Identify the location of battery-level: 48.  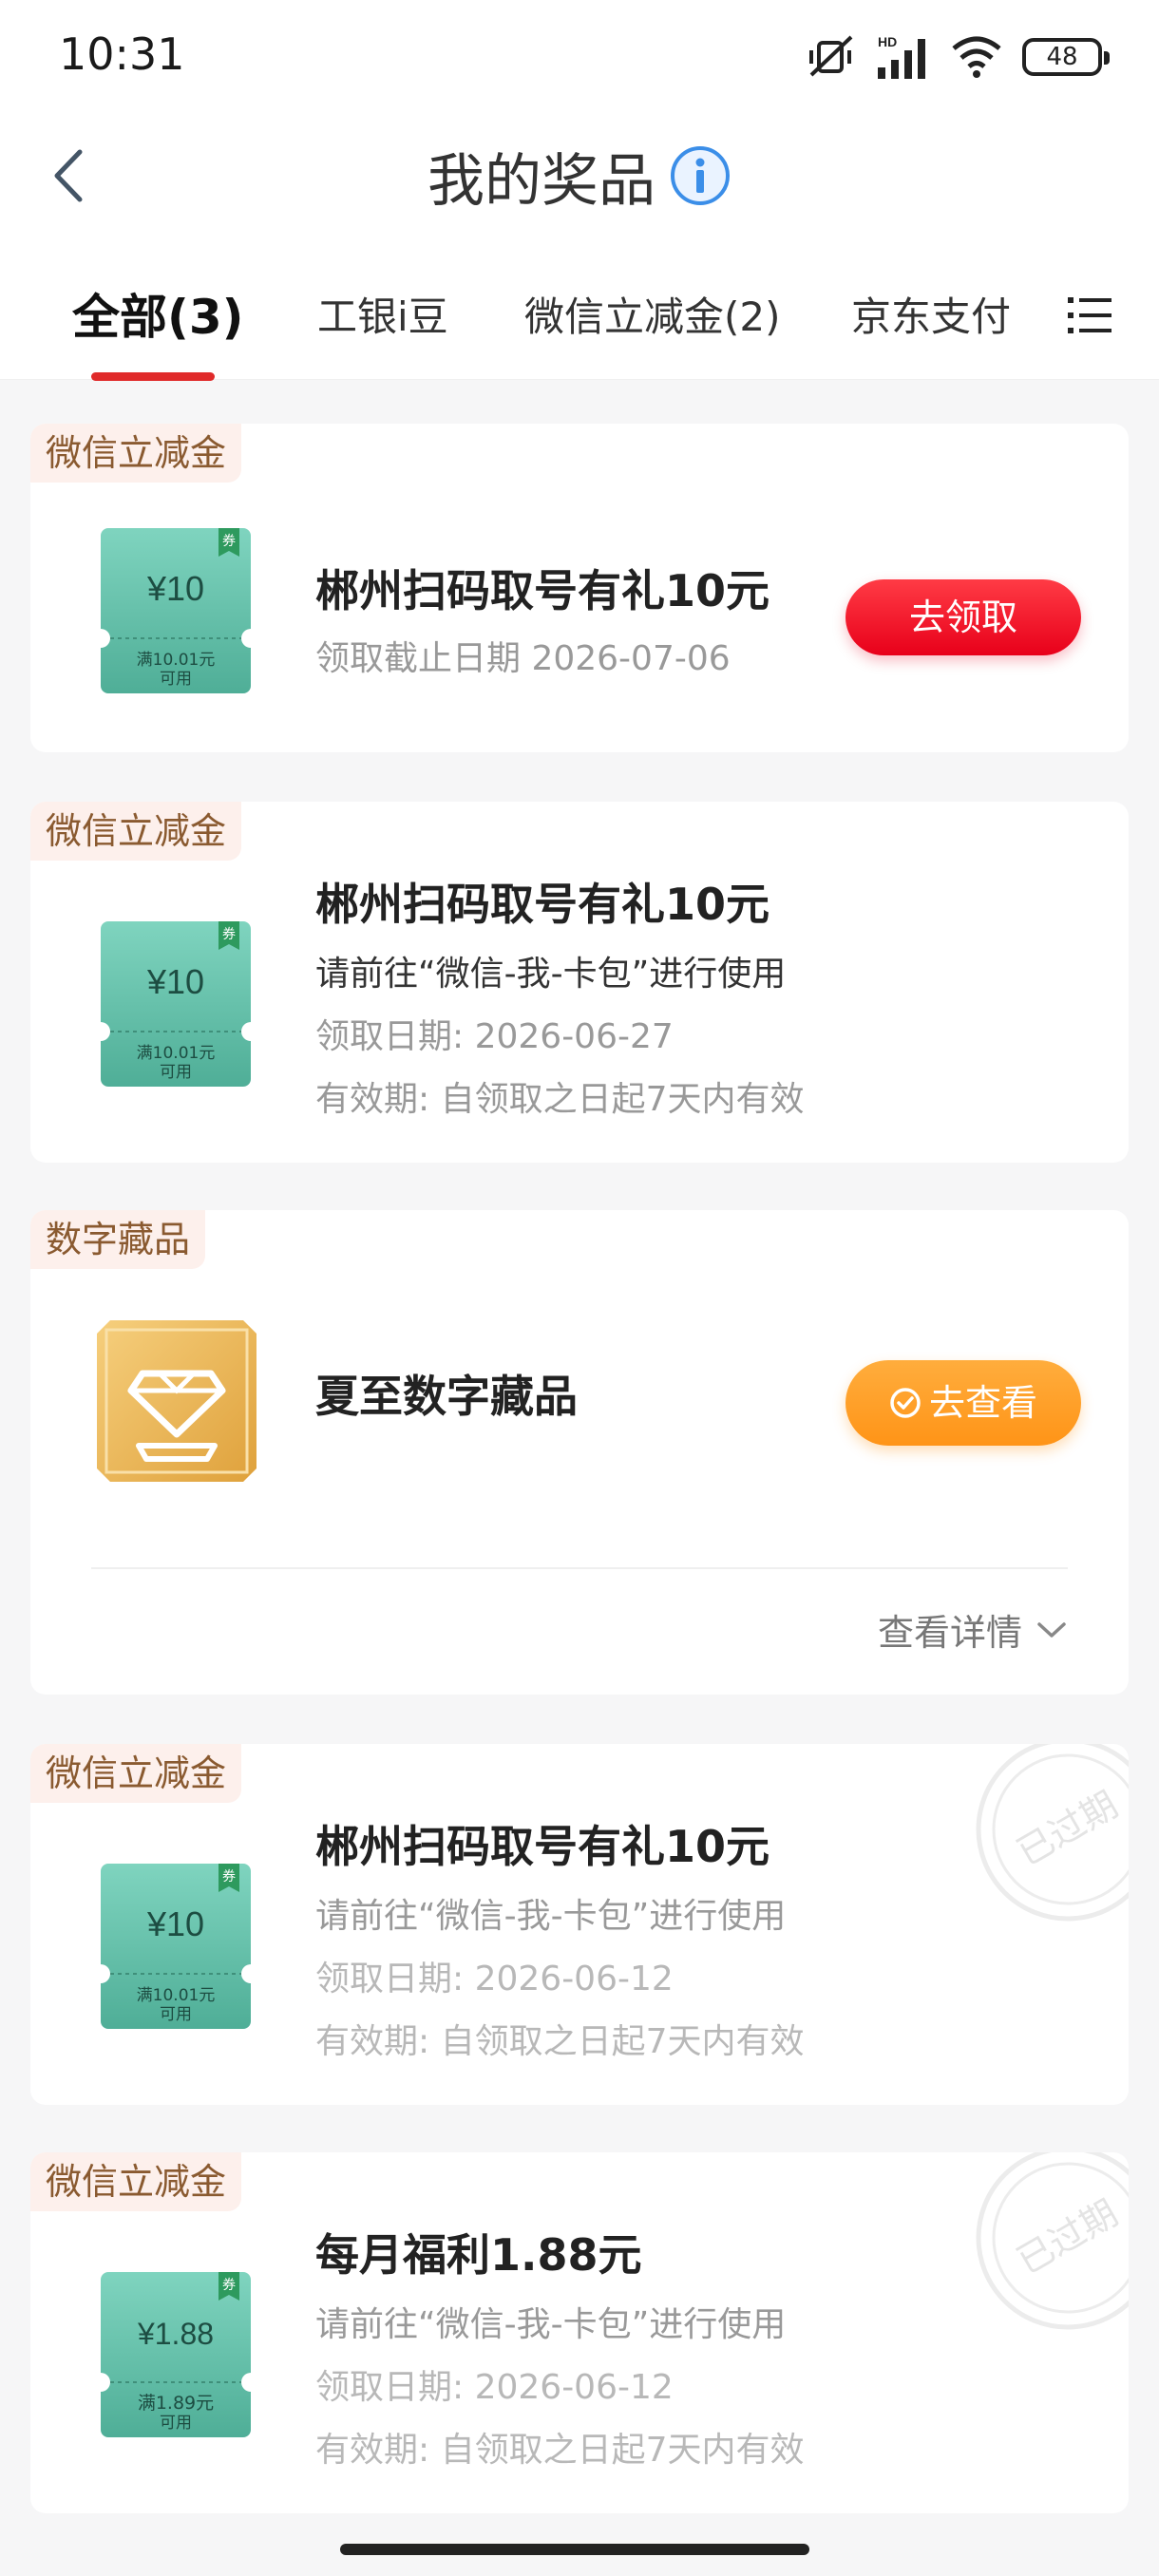
(1062, 57).